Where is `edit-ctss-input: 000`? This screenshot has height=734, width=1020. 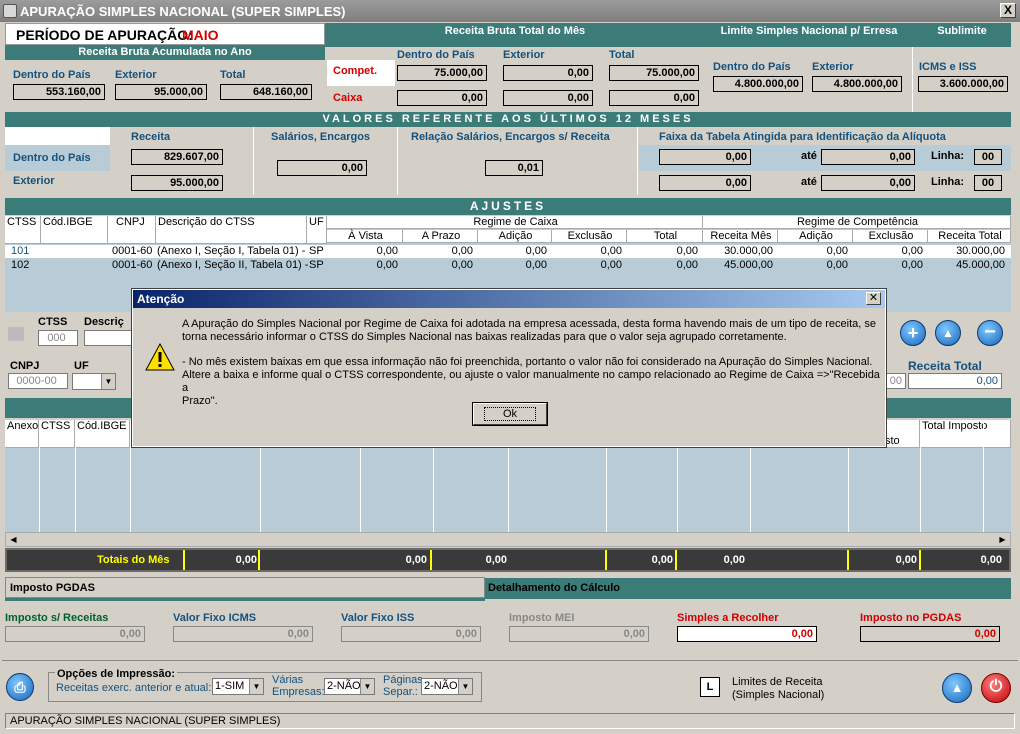 edit-ctss-input: 000 is located at coordinates (58, 338).